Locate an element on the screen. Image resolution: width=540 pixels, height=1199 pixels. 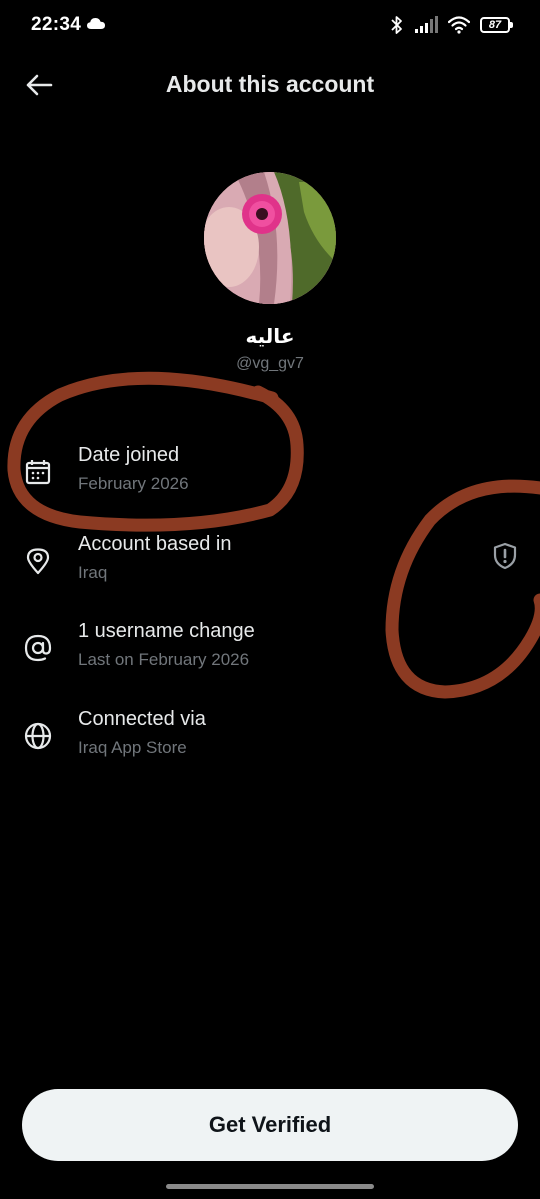
calendar-icon is located at coordinates (38, 472).